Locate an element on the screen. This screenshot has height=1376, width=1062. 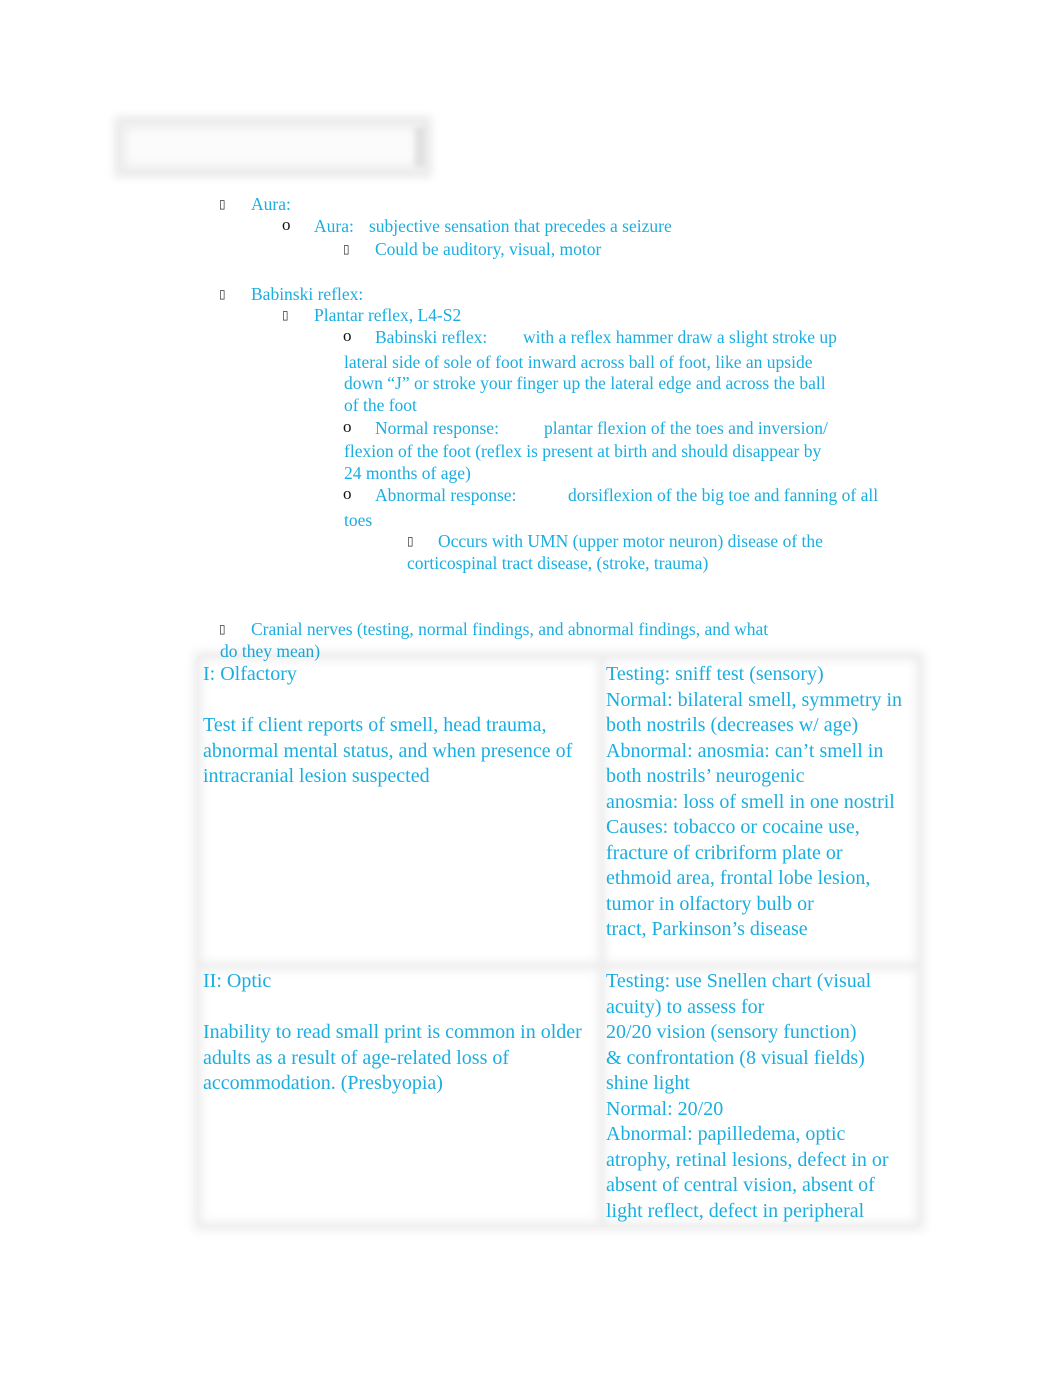
aura-label: Aura: is located at coordinates (334, 226).